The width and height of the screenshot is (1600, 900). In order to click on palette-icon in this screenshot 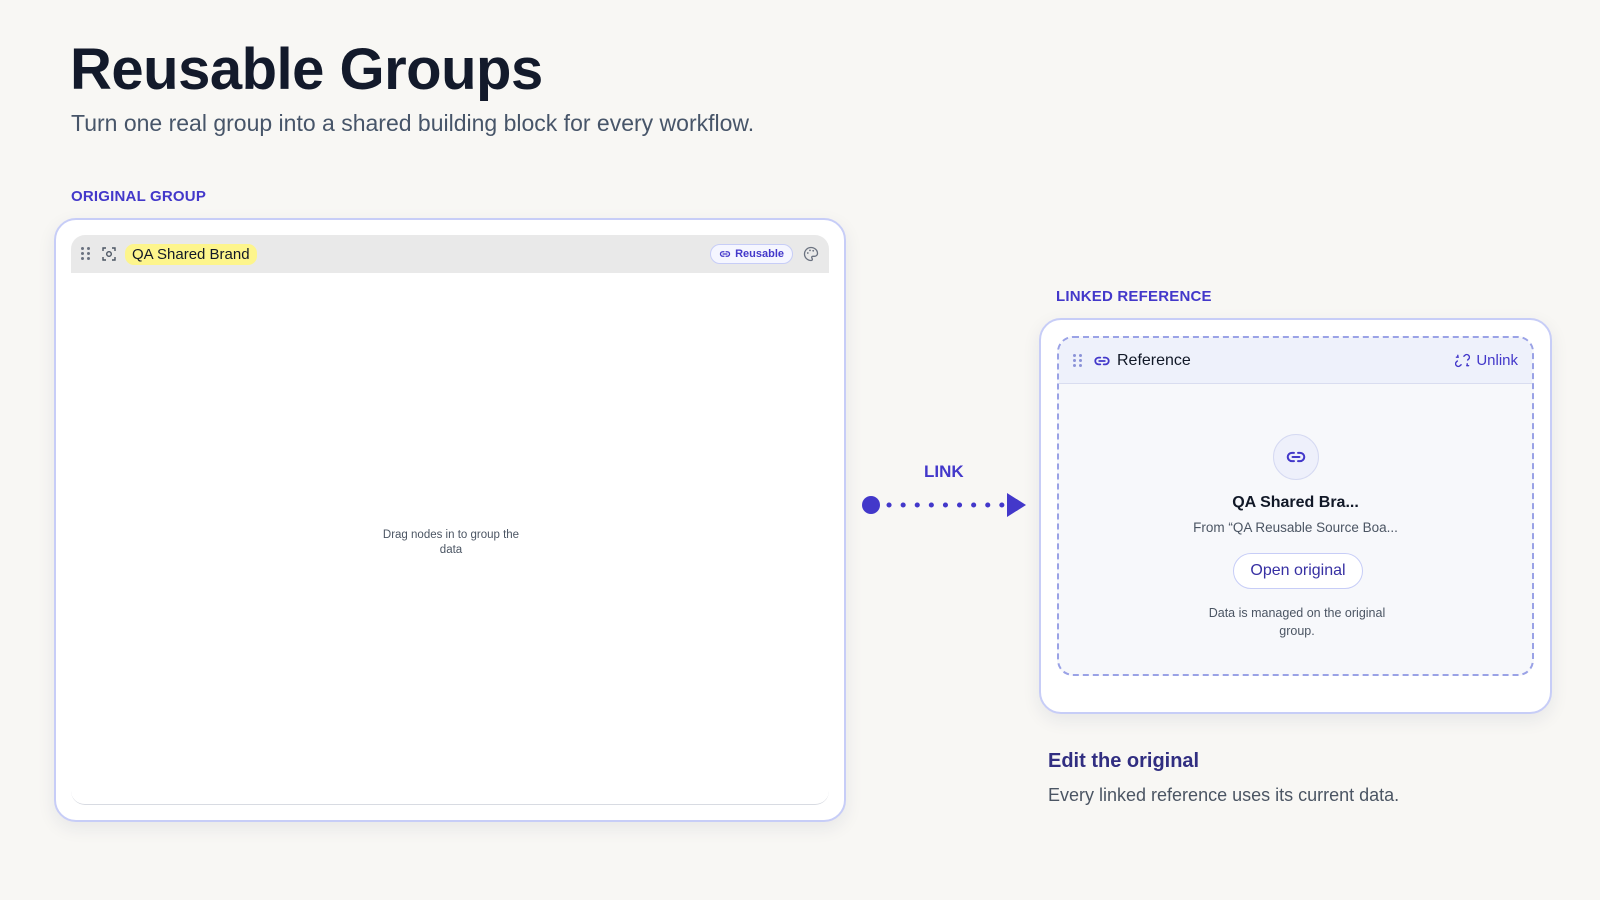, I will do `click(811, 254)`.